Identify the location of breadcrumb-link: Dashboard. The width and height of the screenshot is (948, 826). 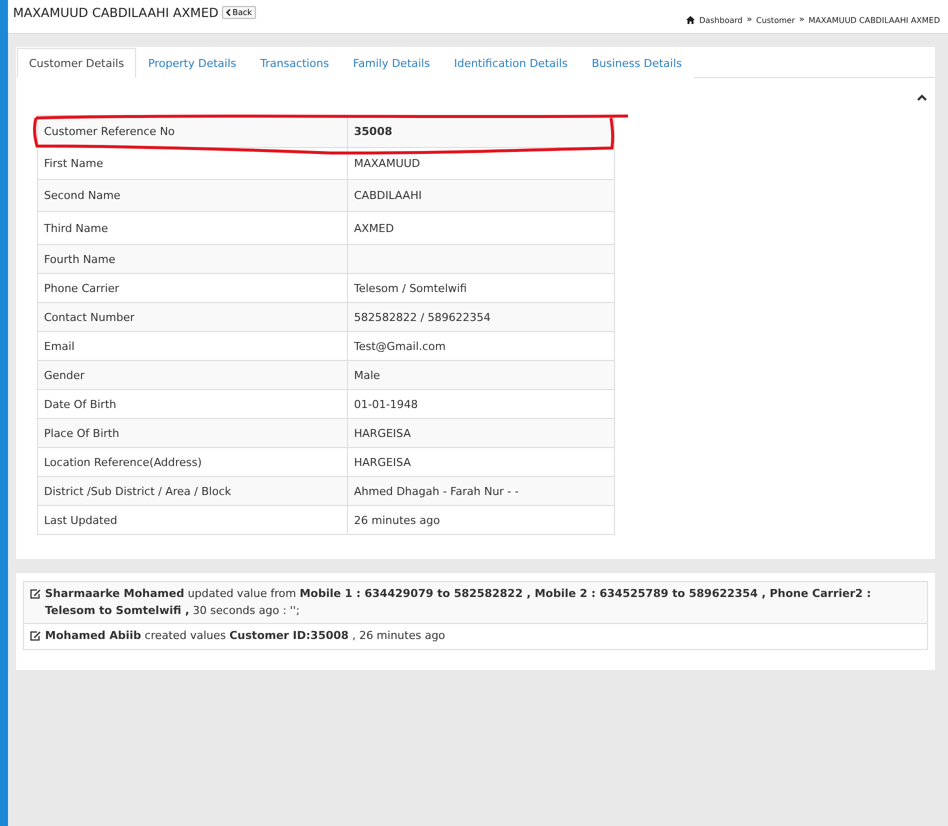
(721, 20).